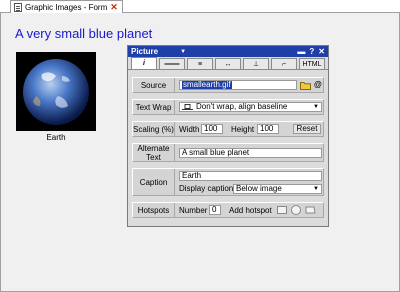 This screenshot has height=292, width=400. What do you see at coordinates (243, 129) in the screenshot?
I see `height-label: Height` at bounding box center [243, 129].